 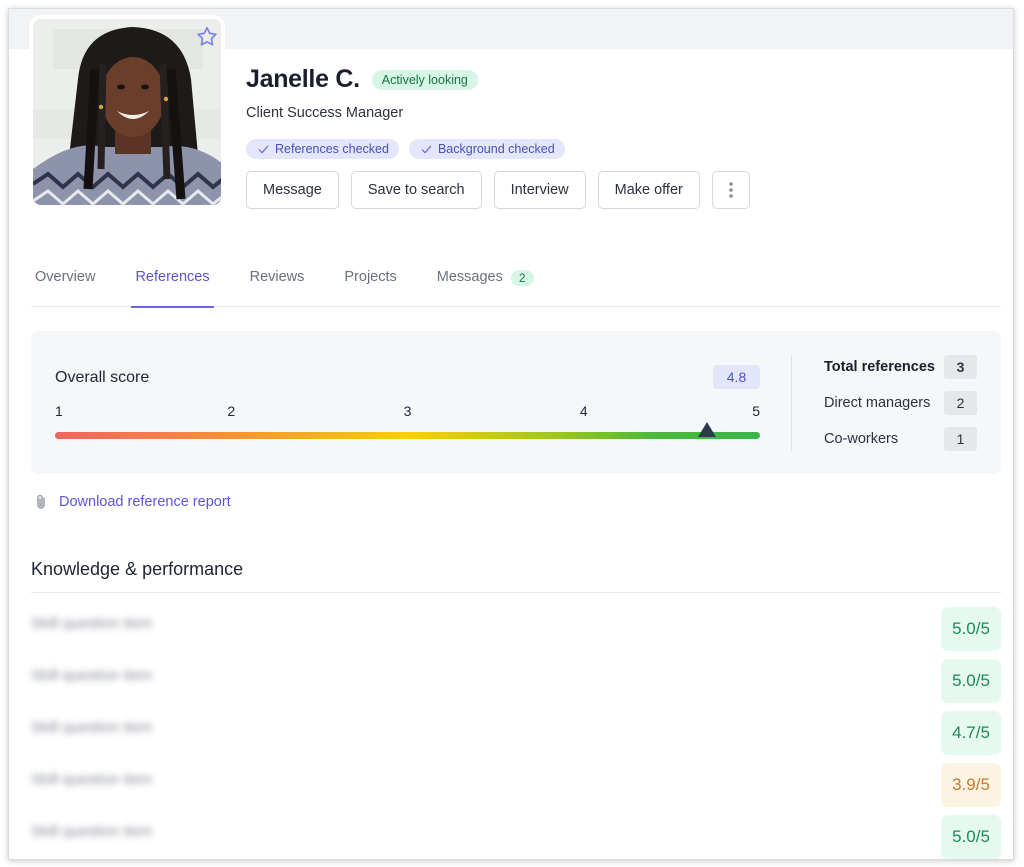 What do you see at coordinates (861, 439) in the screenshot?
I see `ref-label: Co-workers` at bounding box center [861, 439].